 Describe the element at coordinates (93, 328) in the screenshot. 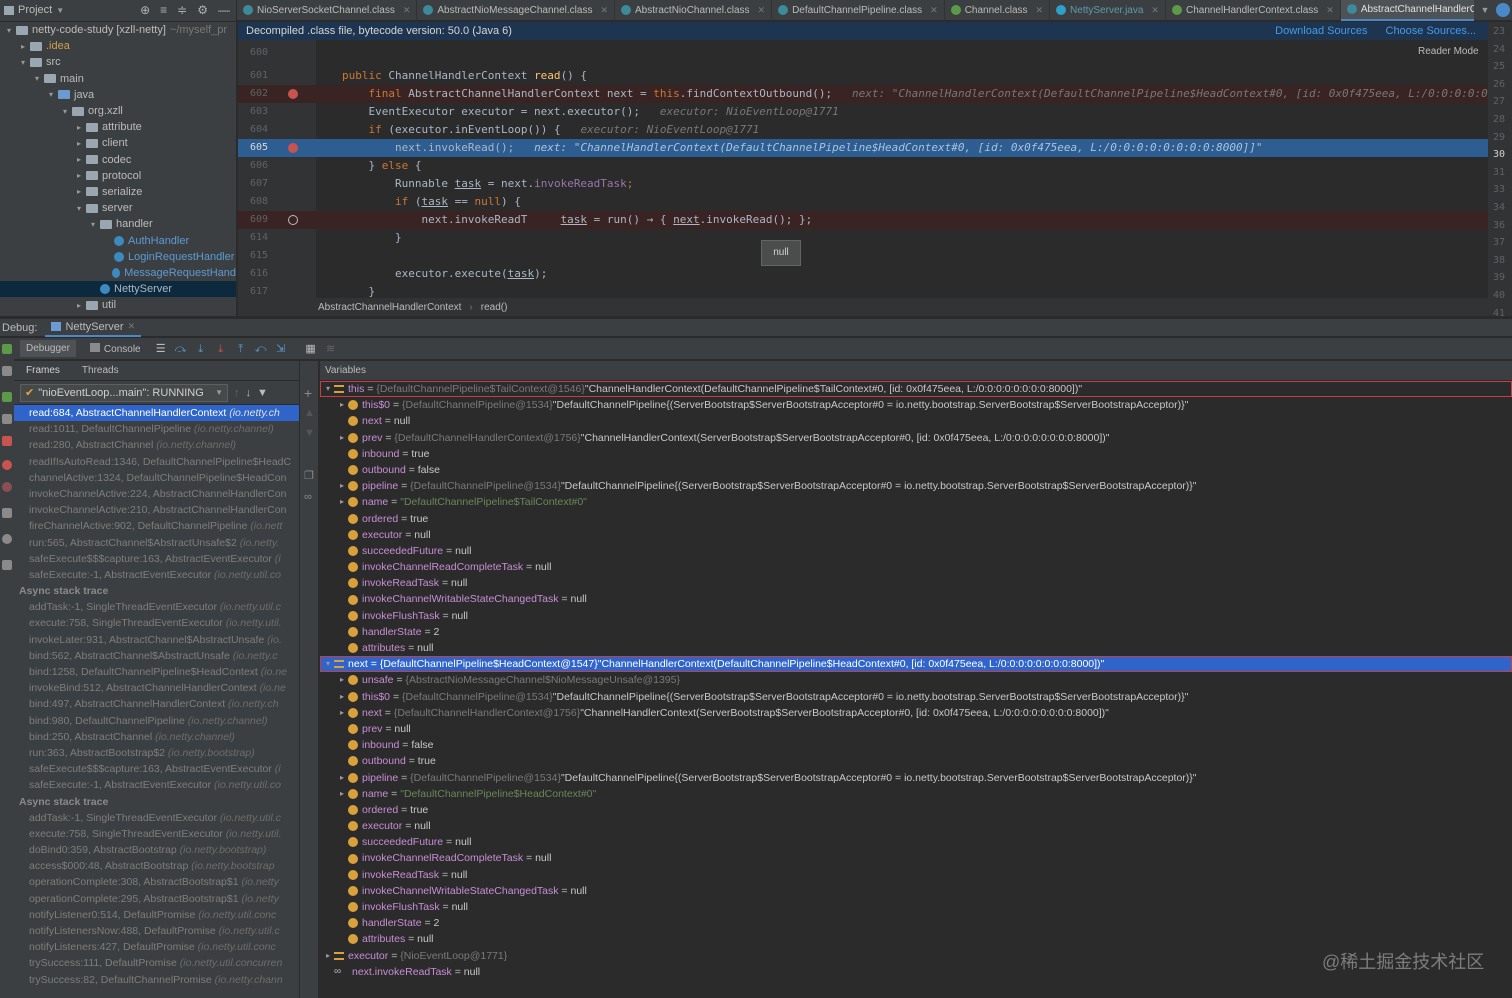

I see `debug-session-tab: NettyServer ✕` at that location.